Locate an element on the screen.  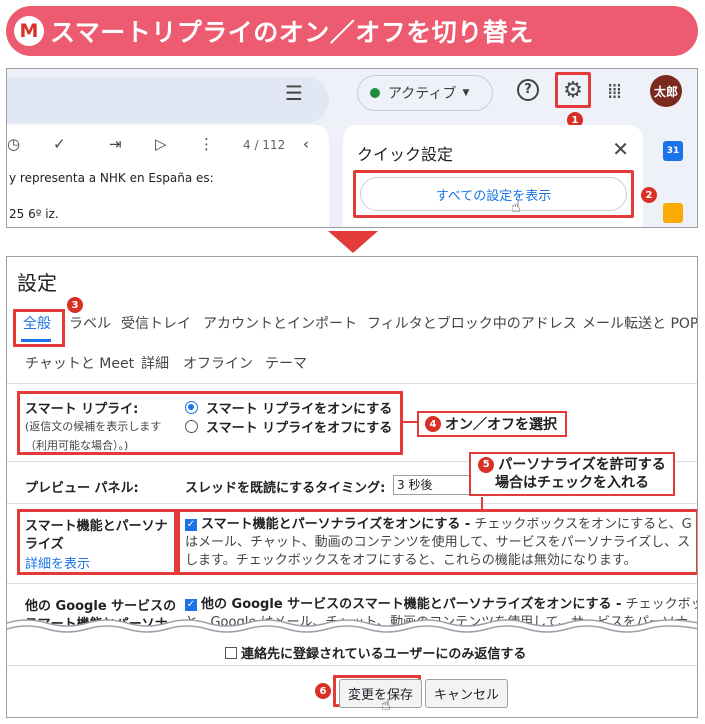
hand-cursor-icon: ☝ is located at coordinates (516, 206).